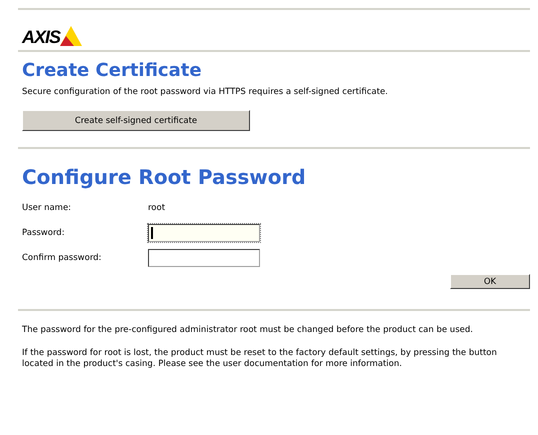  What do you see at coordinates (205, 92) in the screenshot?
I see `description-text: Secure configuration of the root password via HTTPS requires a self-signed certificate.` at bounding box center [205, 92].